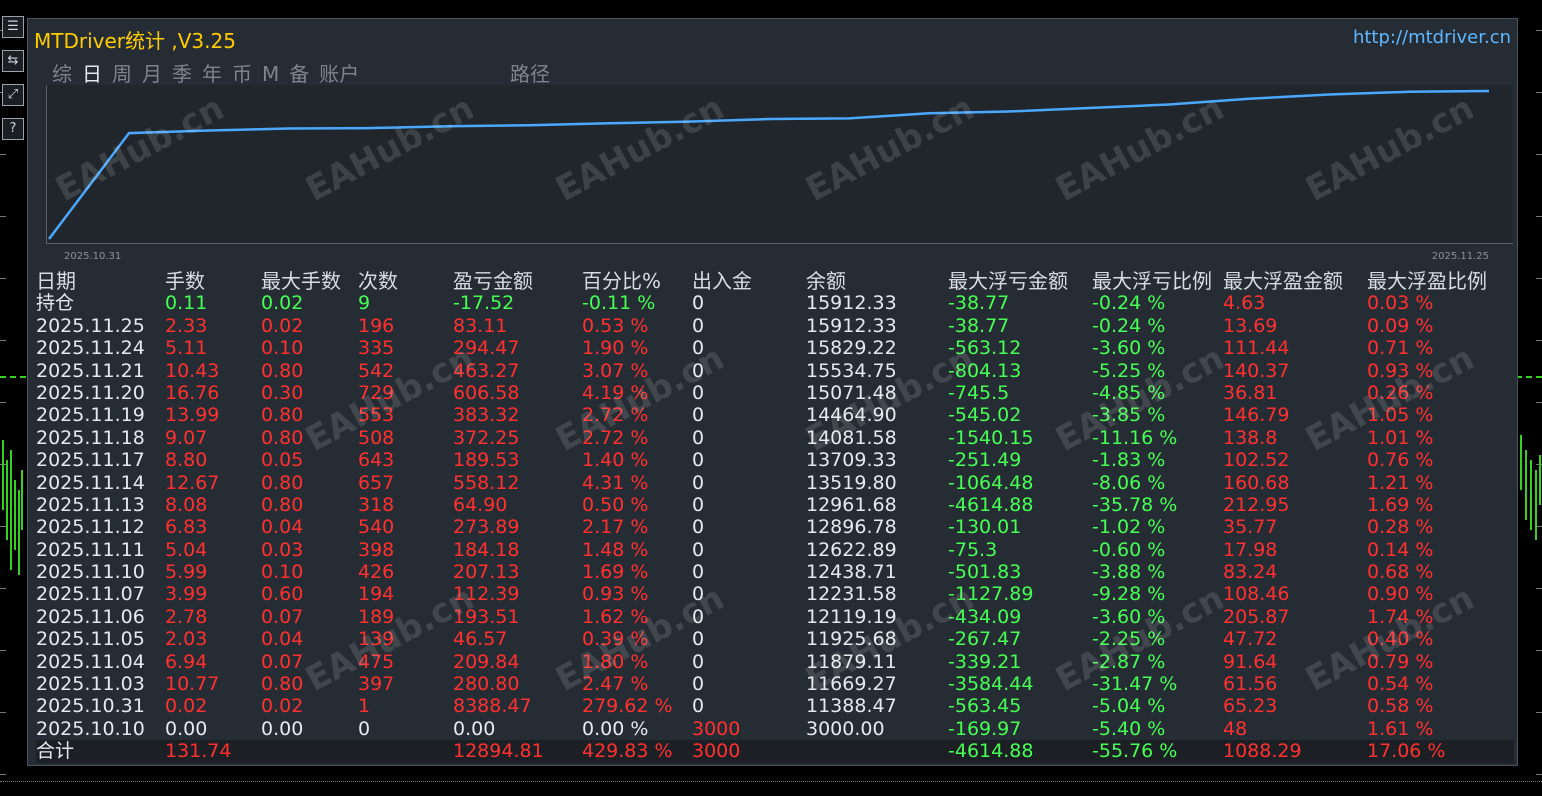 This screenshot has height=796, width=1542. What do you see at coordinates (192, 392) in the screenshot?
I see `cell-lots: 16.76` at bounding box center [192, 392].